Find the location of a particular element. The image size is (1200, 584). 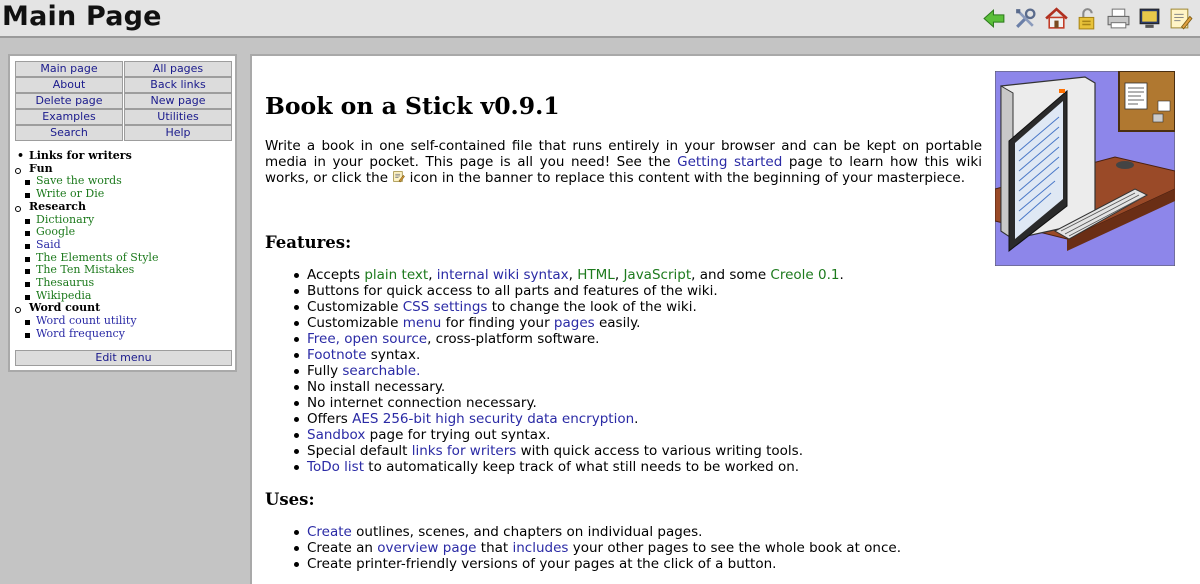

tree-root-label: Links for writers is located at coordinates (80, 155).